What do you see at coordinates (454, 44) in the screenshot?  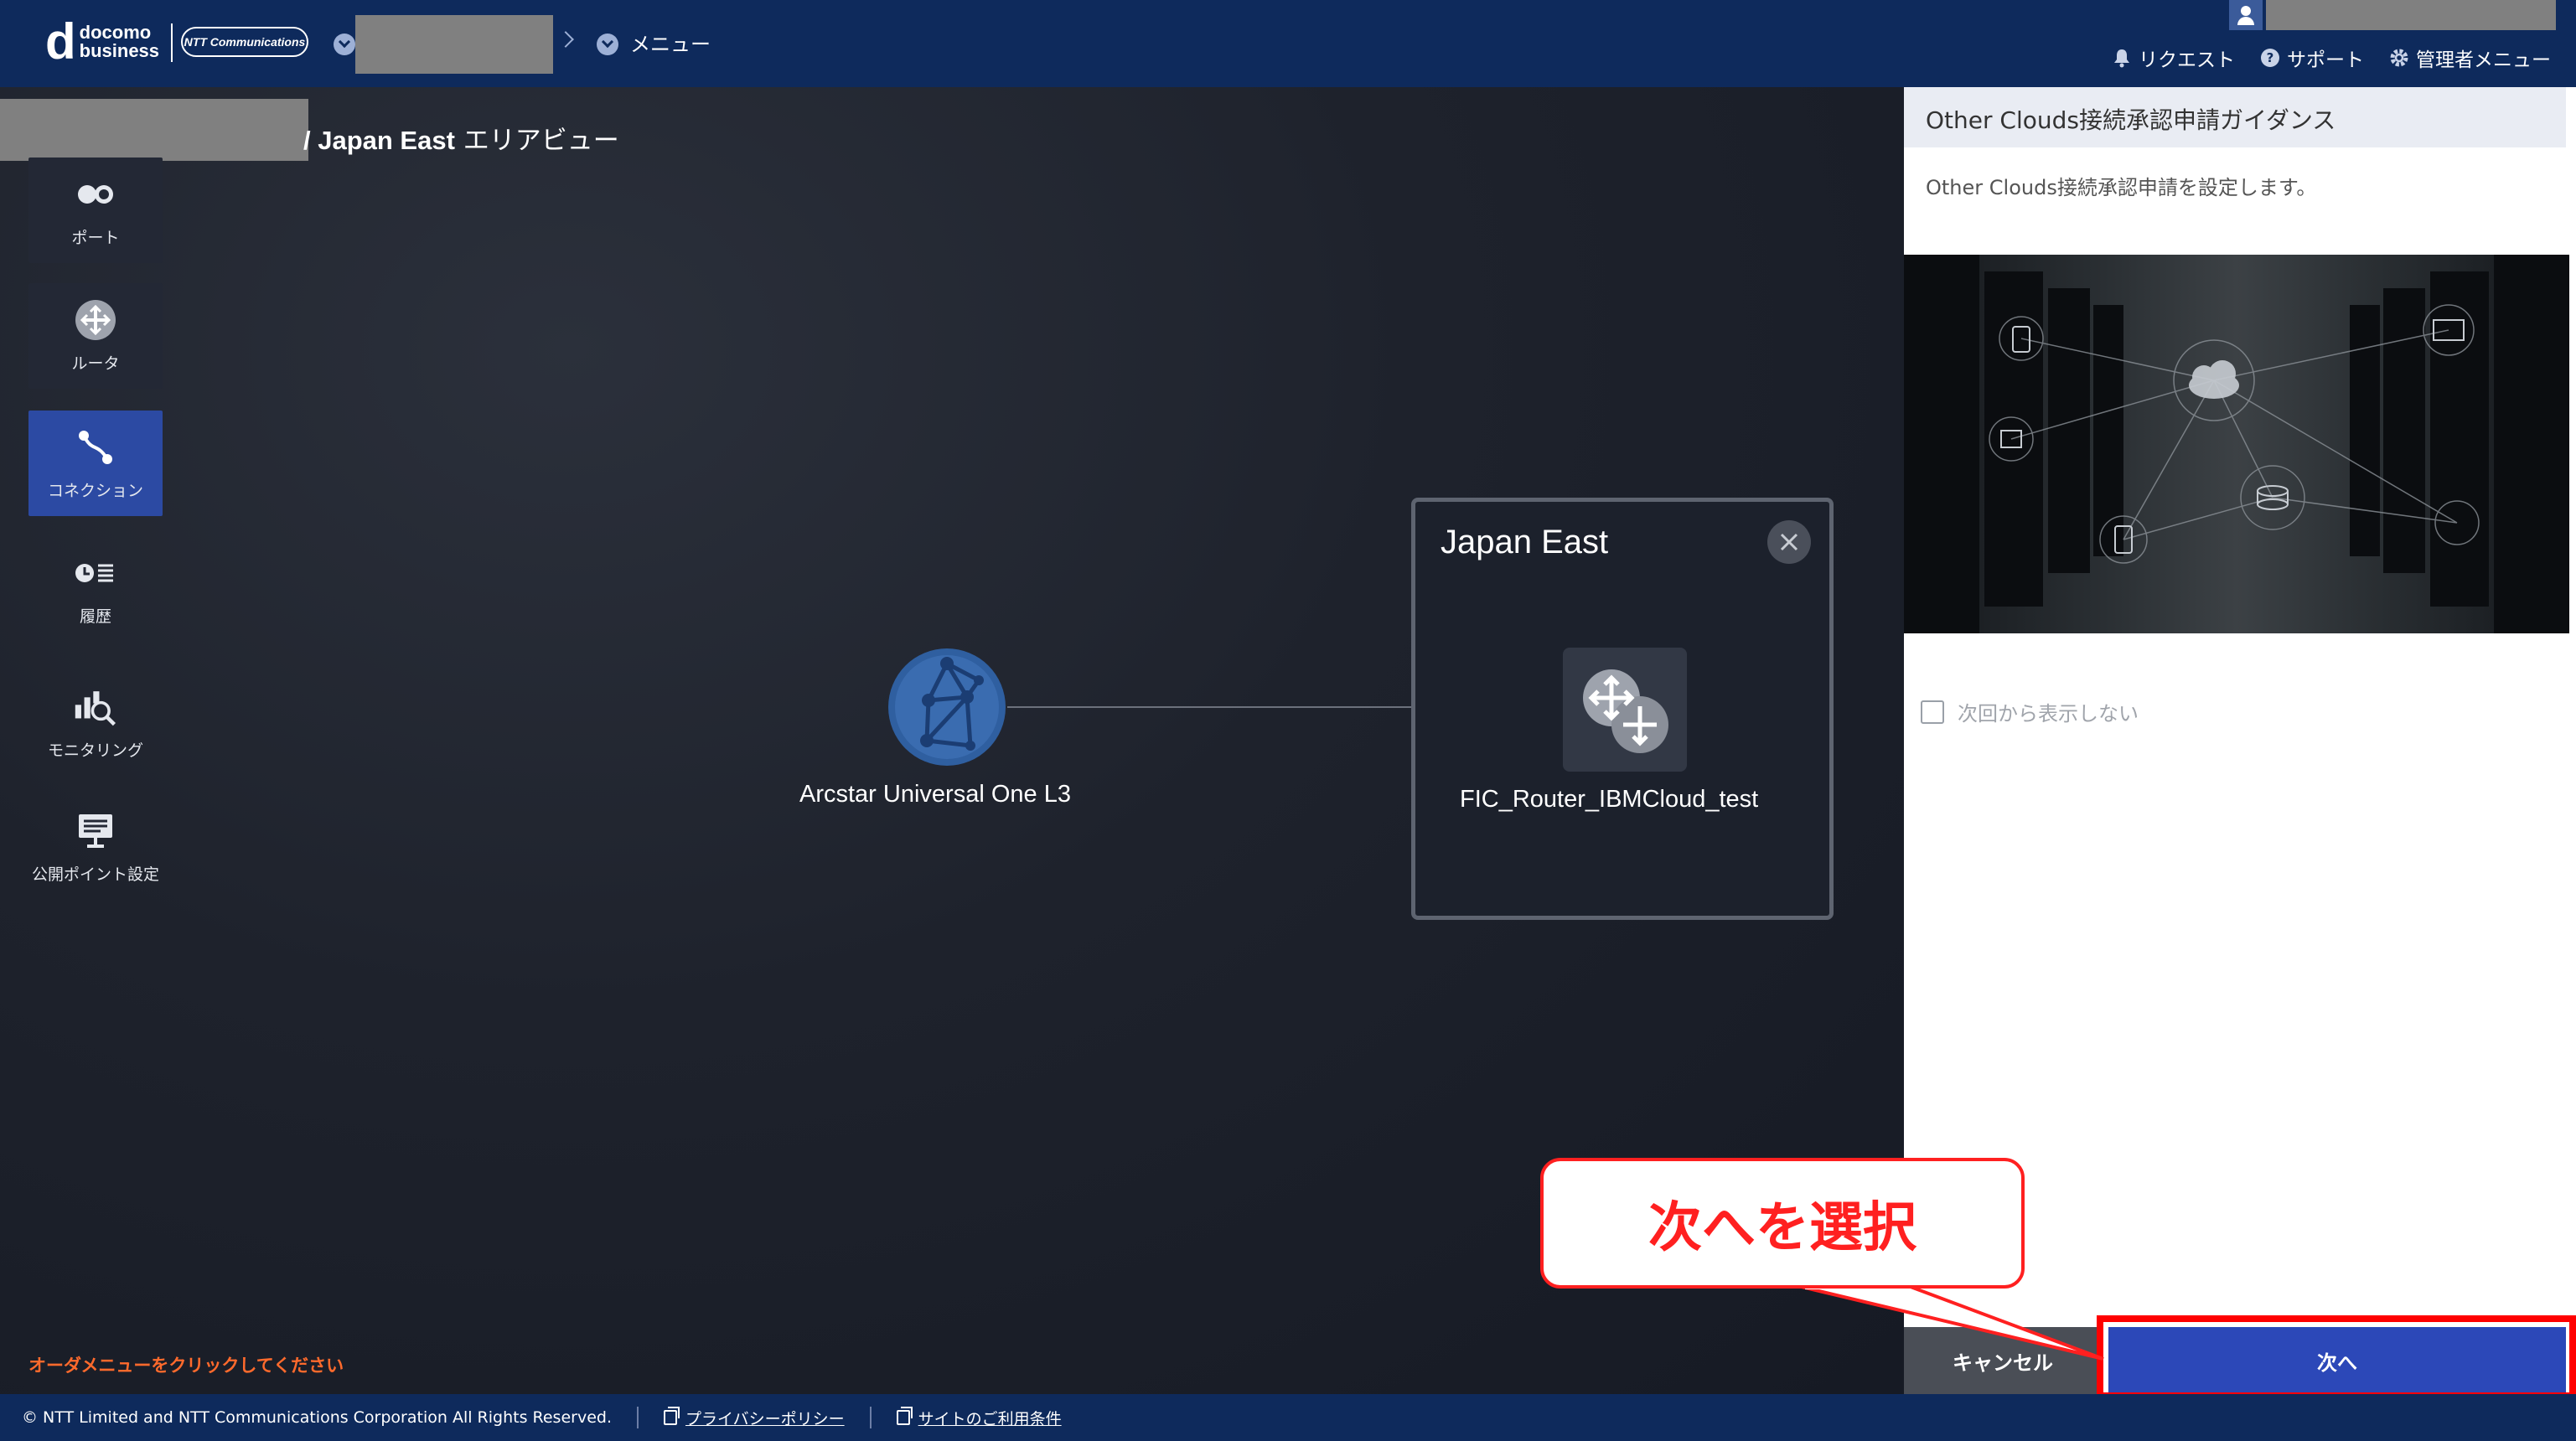 I see `breadcrumb-redacted` at bounding box center [454, 44].